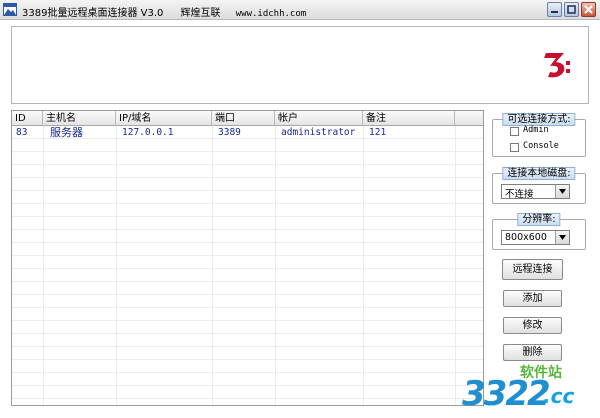 This screenshot has height=418, width=600. Describe the element at coordinates (164, 118) in the screenshot. I see `col-ip: IP/域名` at that location.